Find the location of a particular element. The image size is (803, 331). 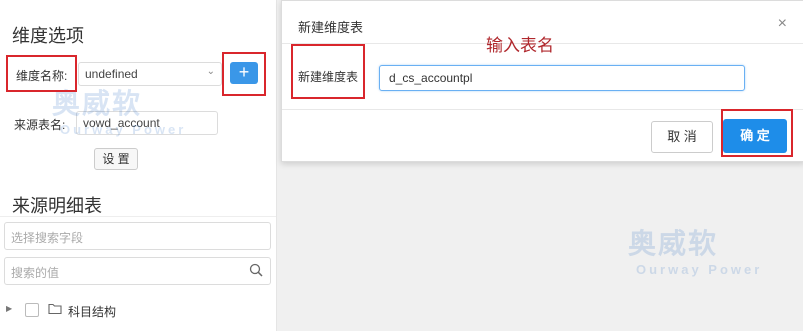

source-table-label: 来源表名: is located at coordinates (40, 125).